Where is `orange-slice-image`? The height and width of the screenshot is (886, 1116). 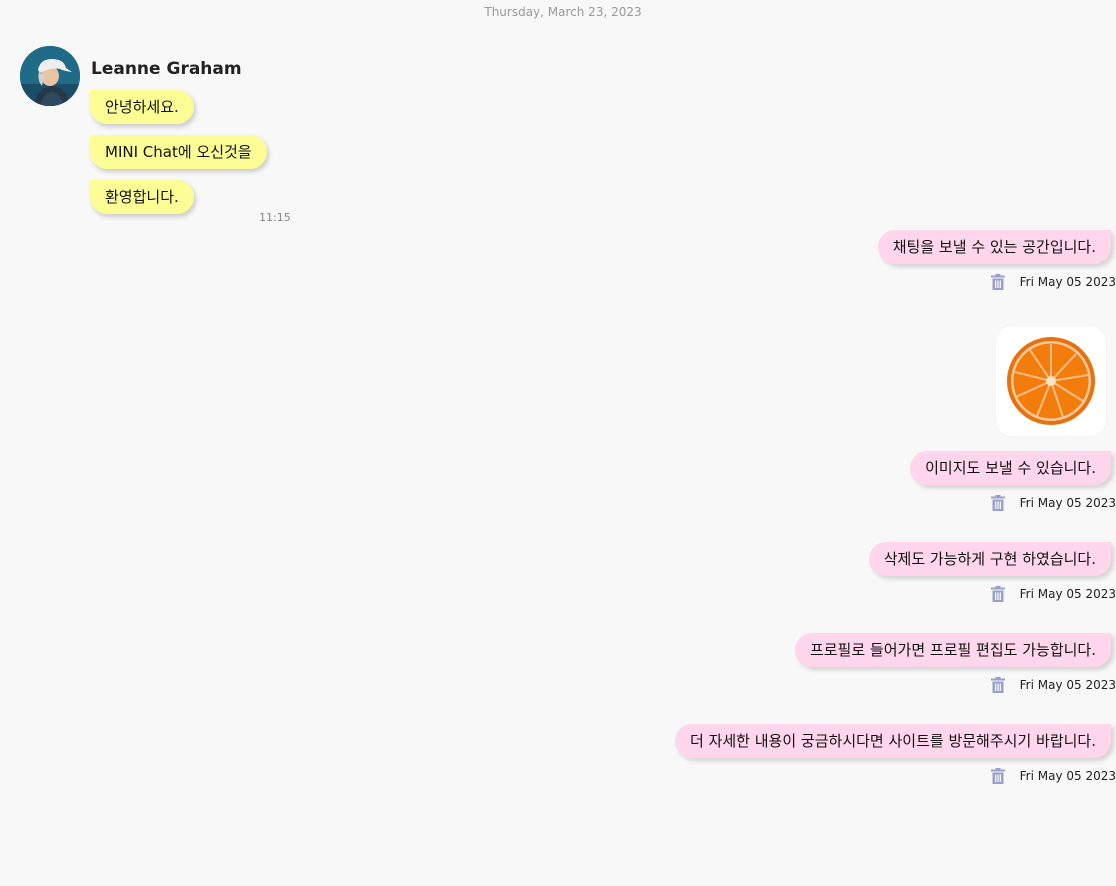 orange-slice-image is located at coordinates (1051, 381).